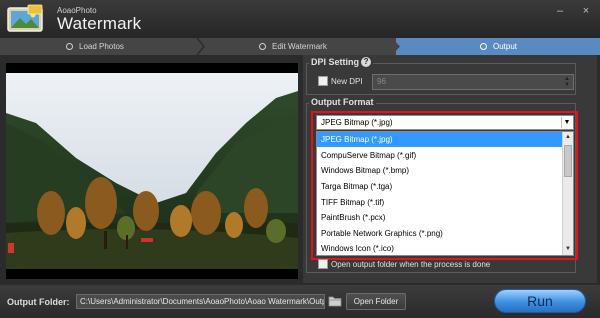  I want to click on step-separator-icon, so click(396, 46).